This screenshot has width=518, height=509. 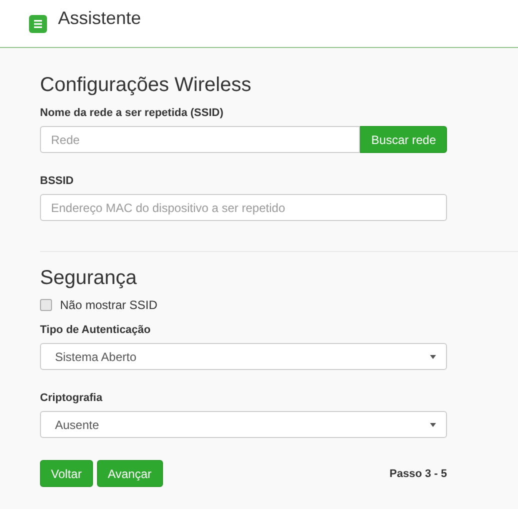 What do you see at coordinates (243, 356) in the screenshot?
I see `dropdown: Sistema Aberto` at bounding box center [243, 356].